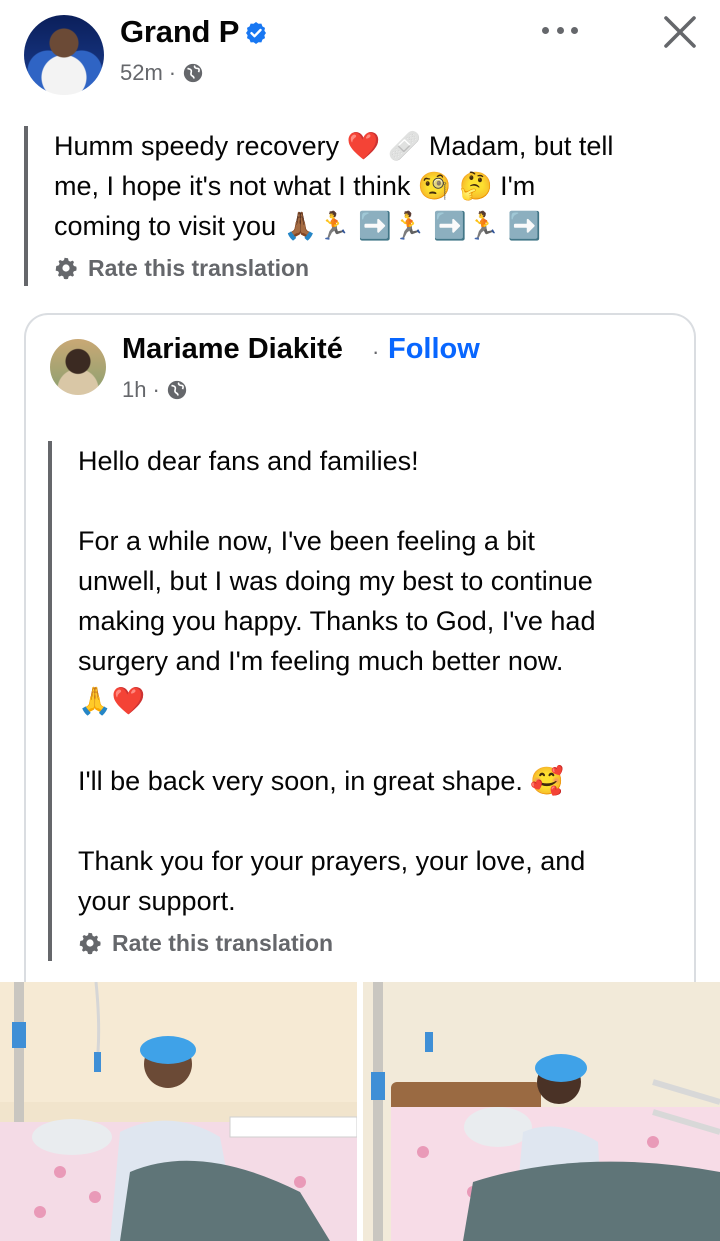  I want to click on author-name: Grand P, so click(179, 32).